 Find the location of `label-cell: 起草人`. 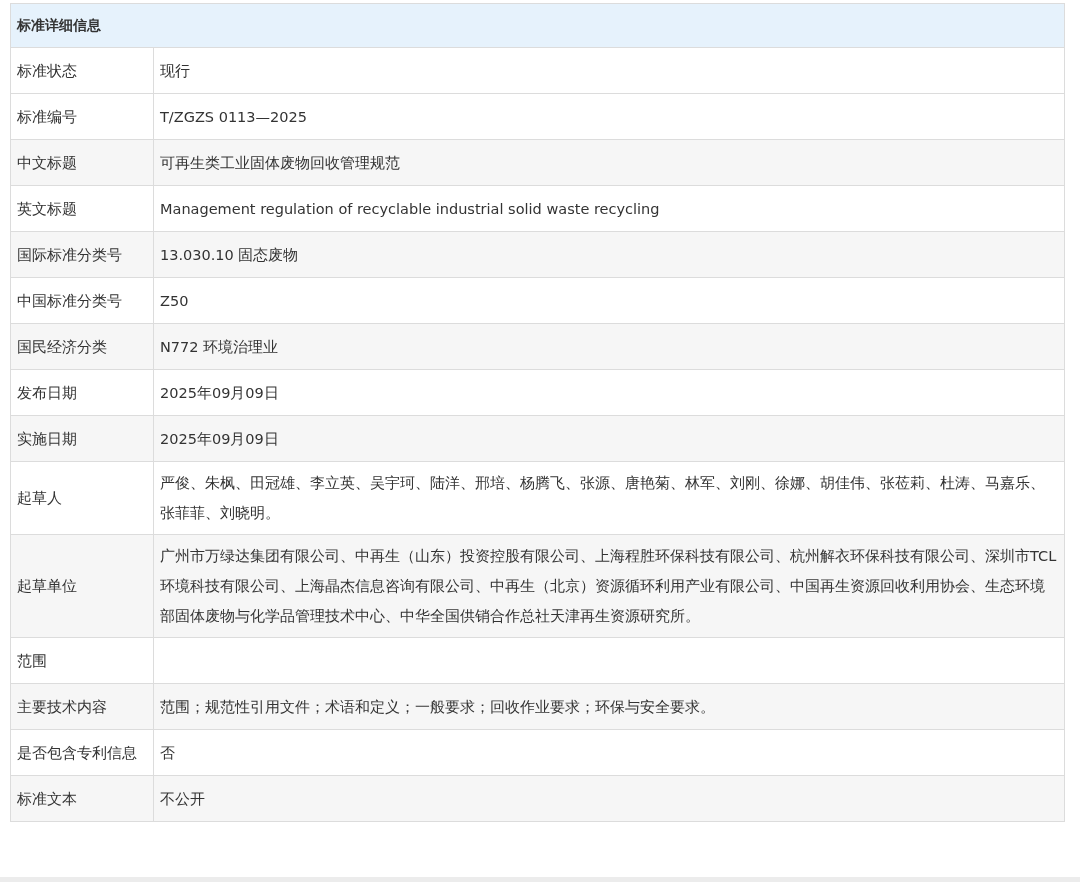

label-cell: 起草人 is located at coordinates (82, 498).